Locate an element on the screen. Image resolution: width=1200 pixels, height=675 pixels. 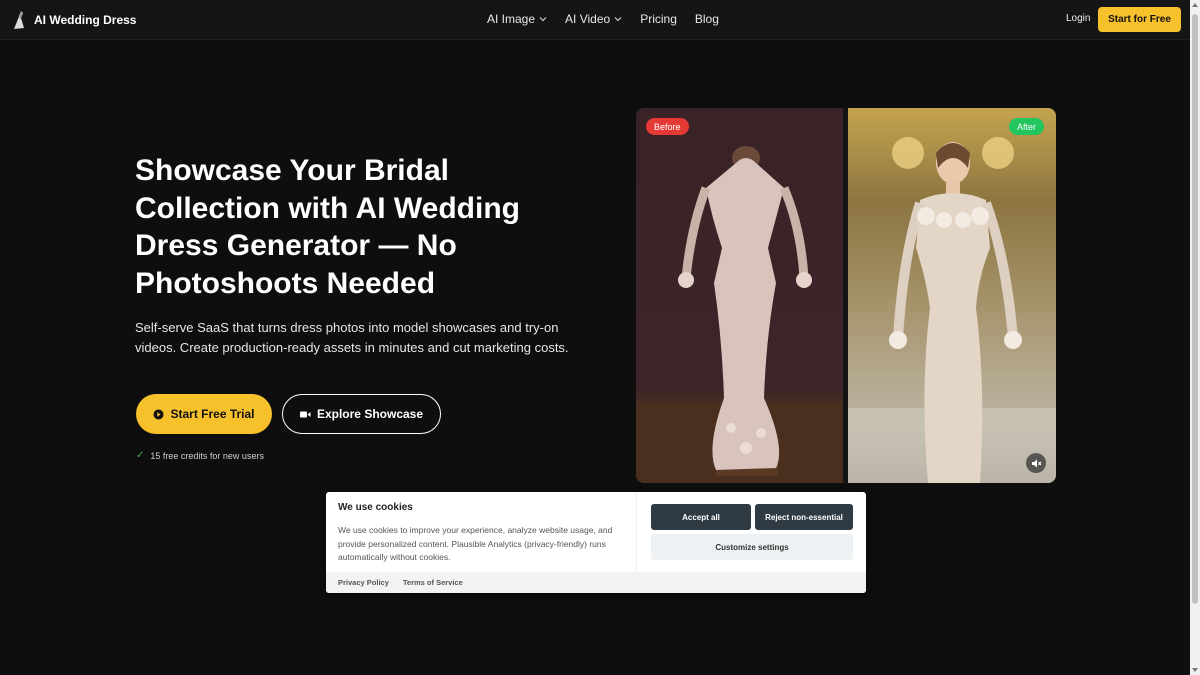
reject-non-essential-button: Reject non-essential is located at coordinates (804, 517).